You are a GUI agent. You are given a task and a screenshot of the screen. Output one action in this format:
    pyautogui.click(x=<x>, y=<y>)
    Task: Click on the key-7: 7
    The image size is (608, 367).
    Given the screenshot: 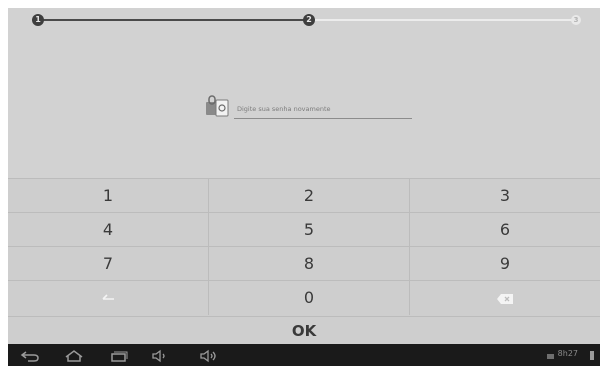 What is the action you would take?
    pyautogui.click(x=108, y=264)
    